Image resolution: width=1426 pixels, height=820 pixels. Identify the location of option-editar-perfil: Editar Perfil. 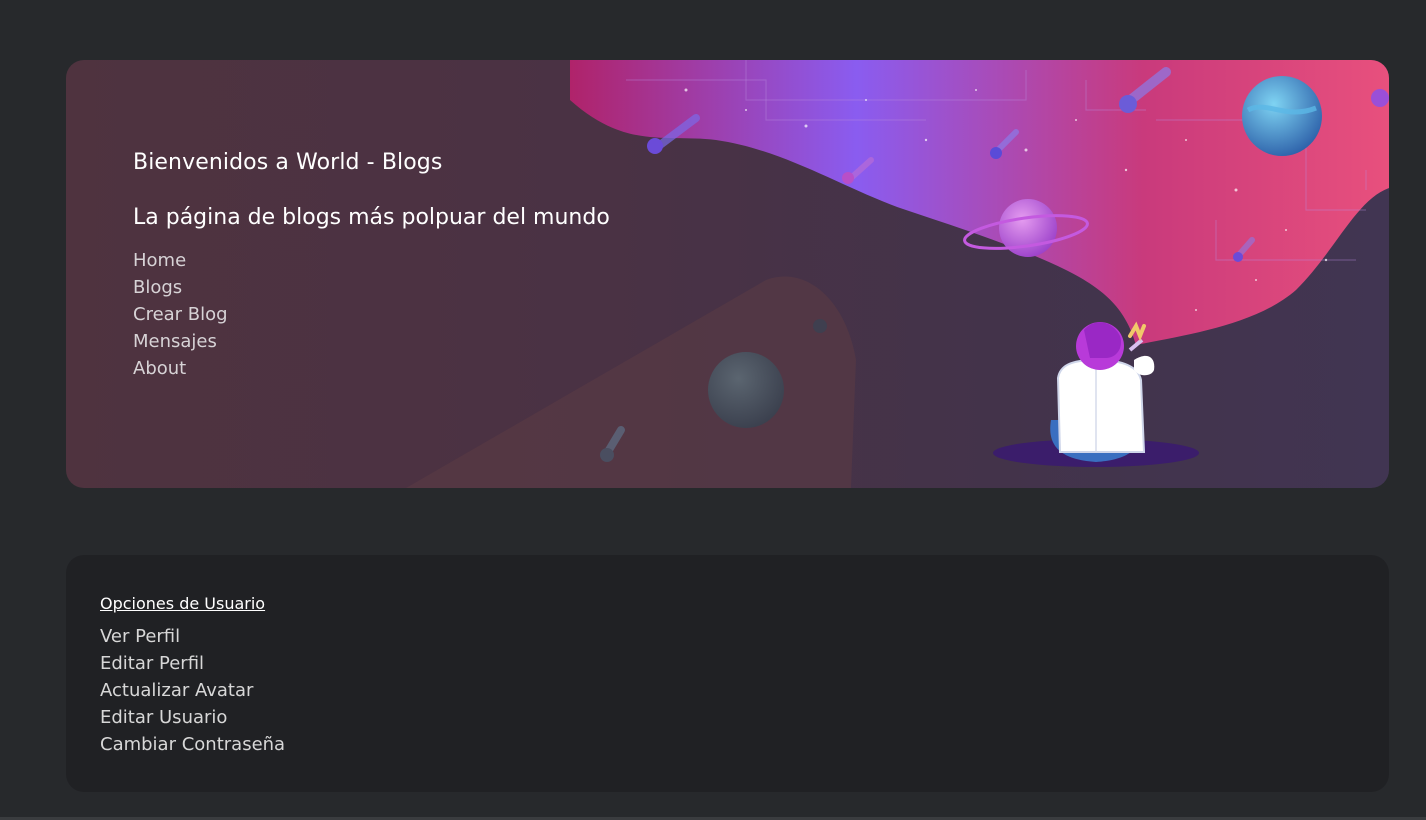
(192, 663).